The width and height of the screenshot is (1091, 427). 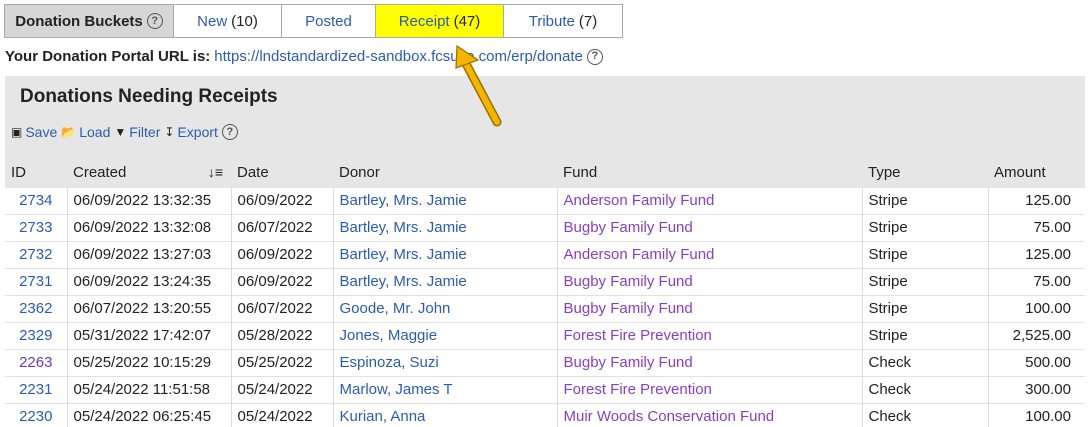 I want to click on row-created: 06/09/2022 13:32:08, so click(x=149, y=227).